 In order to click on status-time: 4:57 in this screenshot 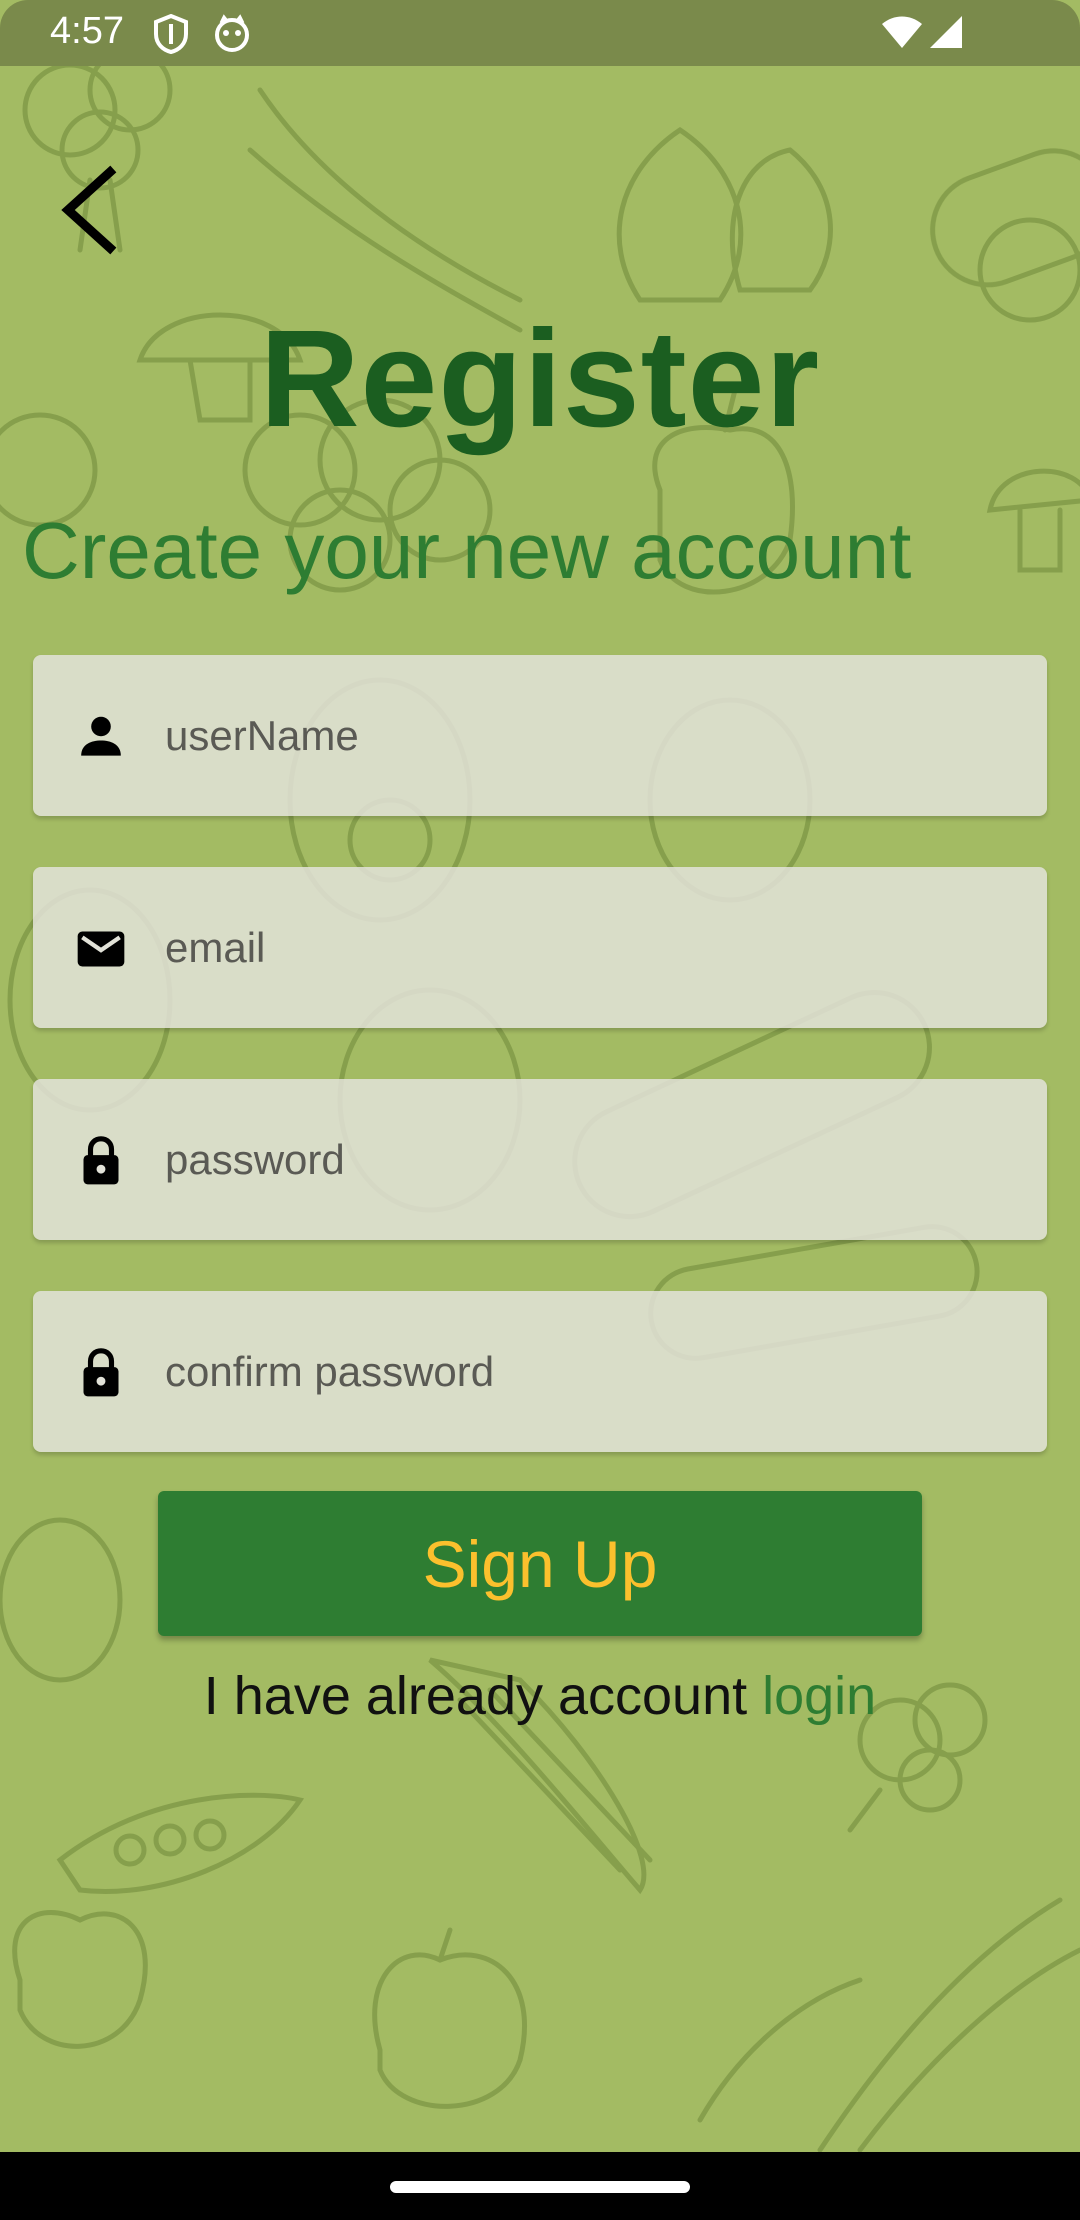, I will do `click(87, 31)`.